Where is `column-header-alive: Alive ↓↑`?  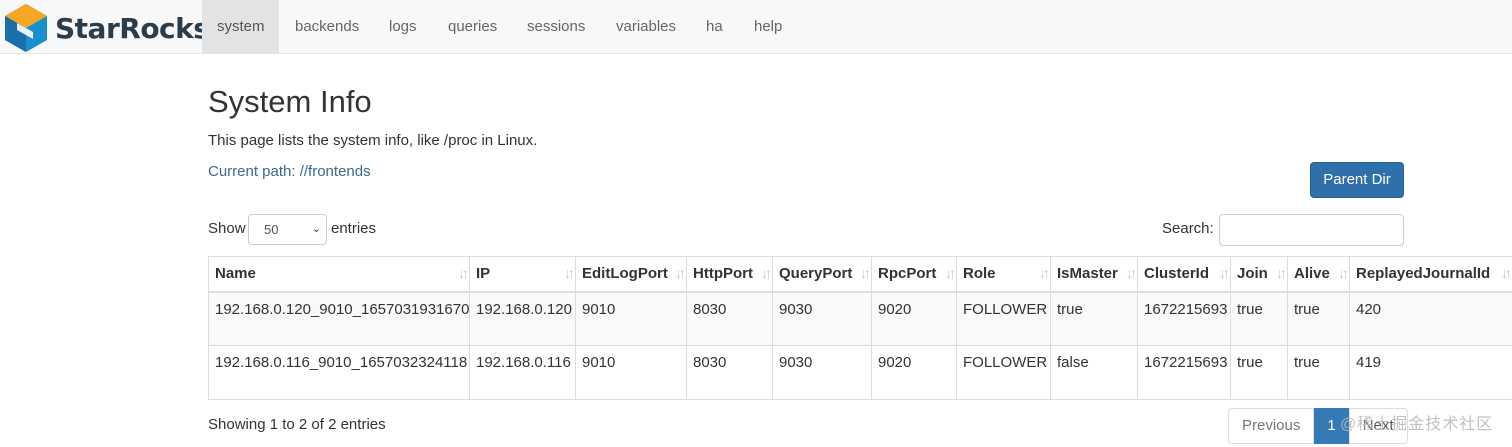
column-header-alive: Alive ↓↑ is located at coordinates (1318, 274).